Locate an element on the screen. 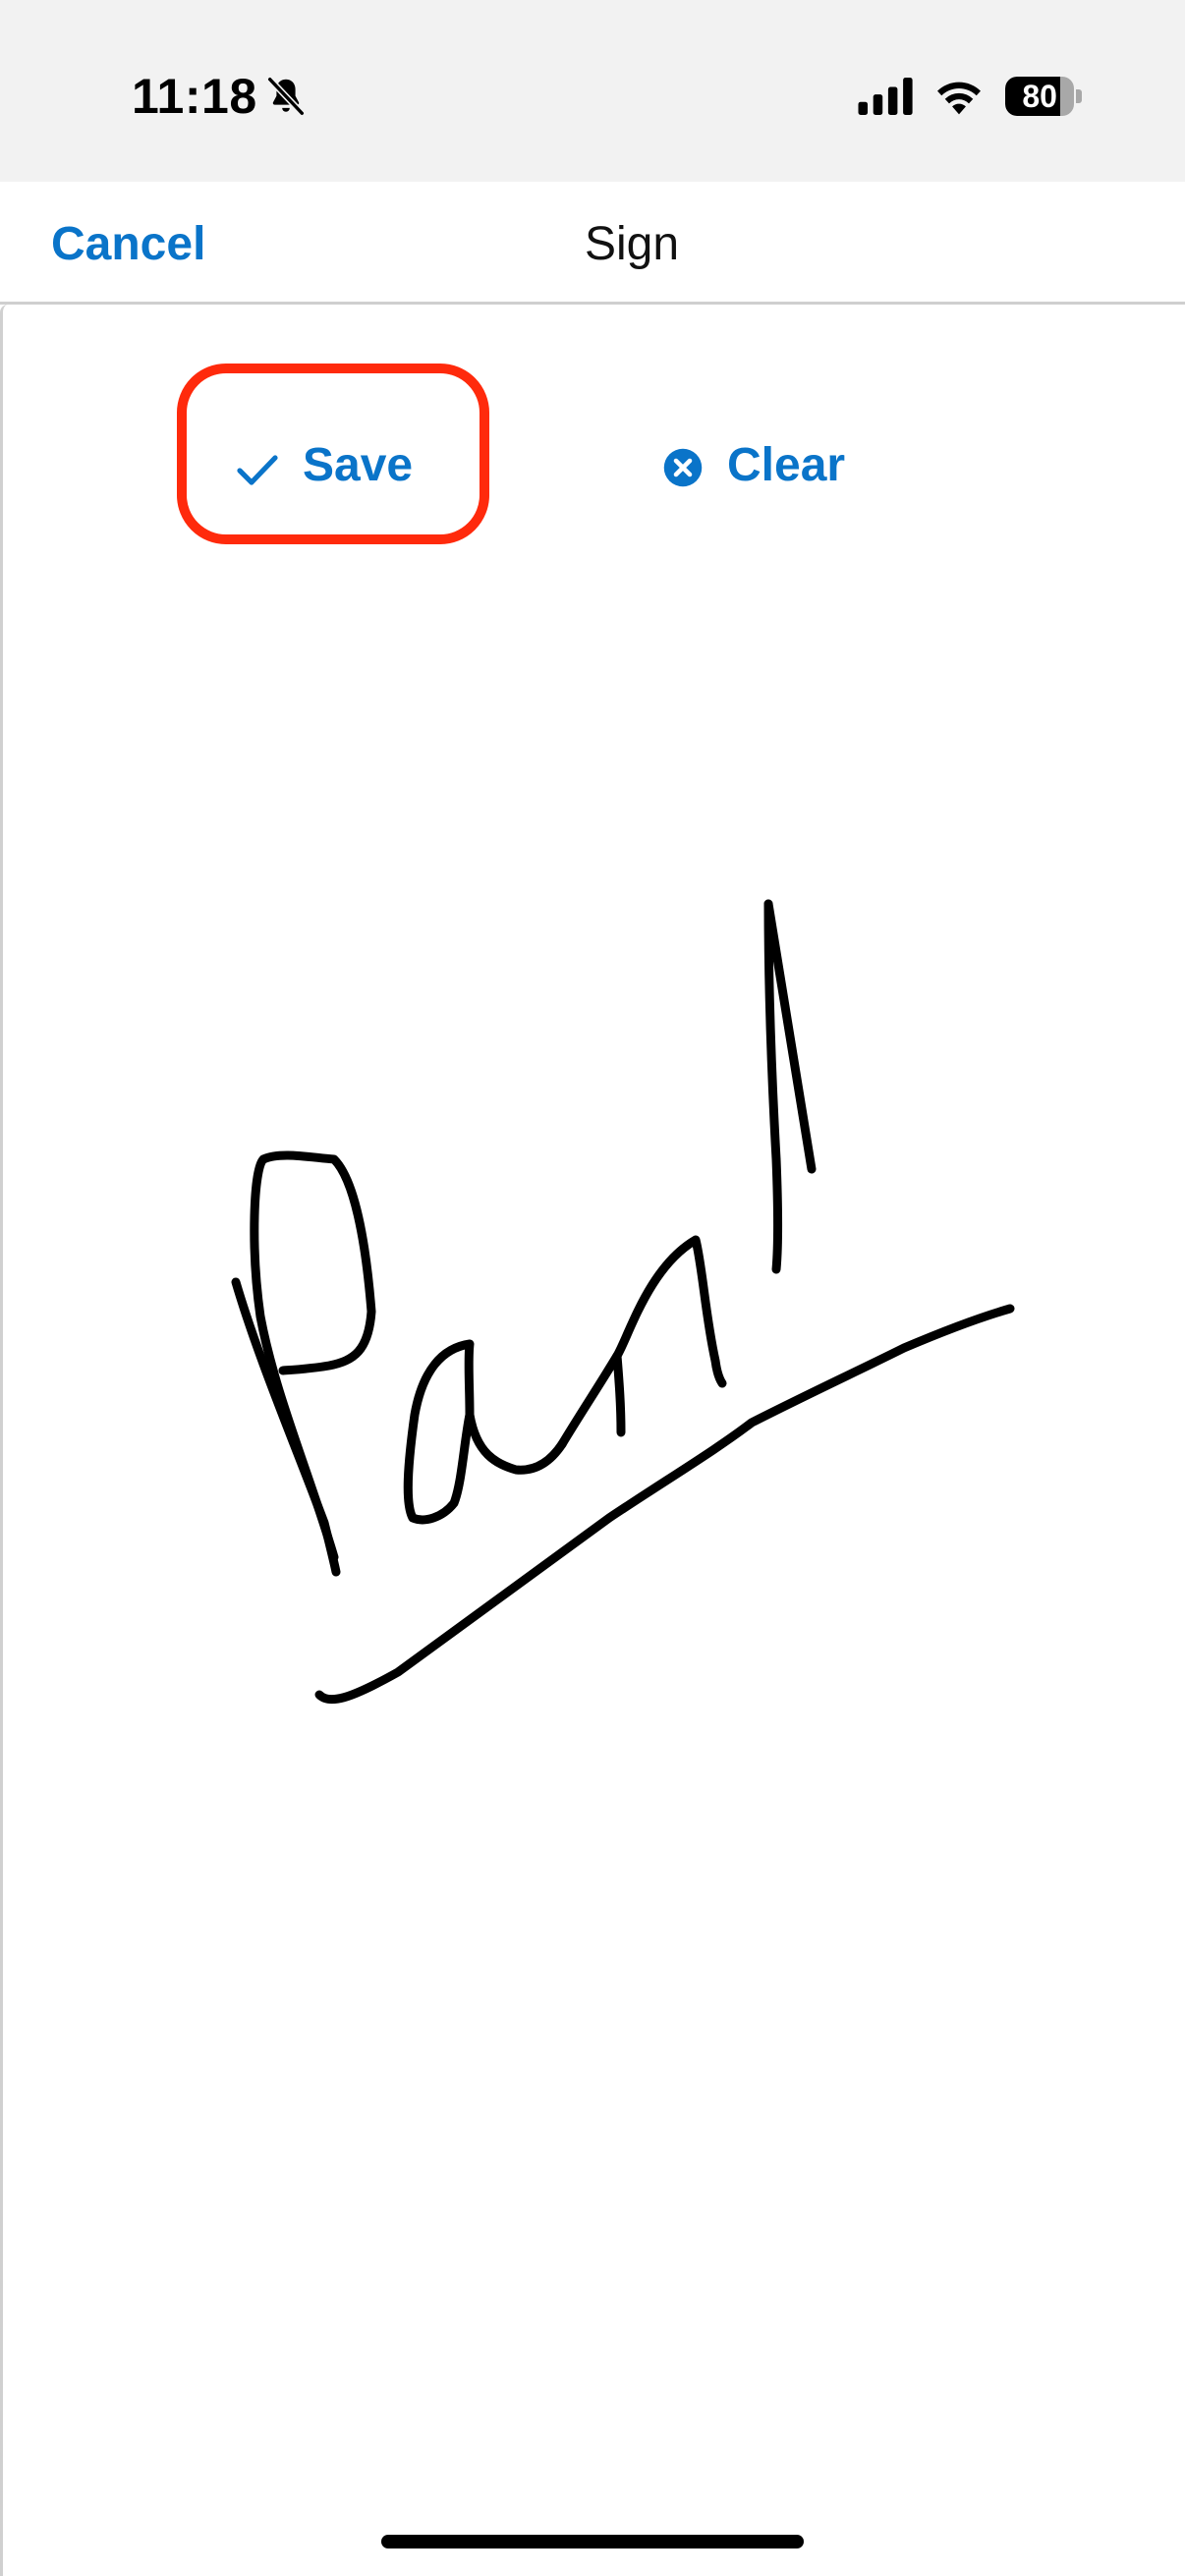  battery-cap is located at coordinates (1079, 96).